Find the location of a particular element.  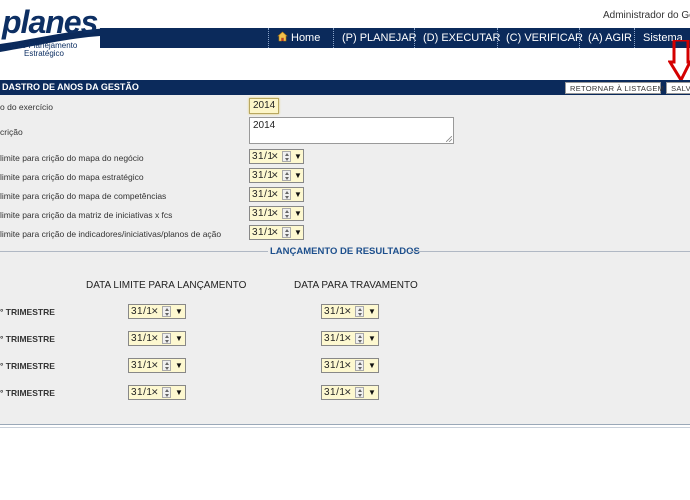

form-bottom-border is located at coordinates (345, 424).